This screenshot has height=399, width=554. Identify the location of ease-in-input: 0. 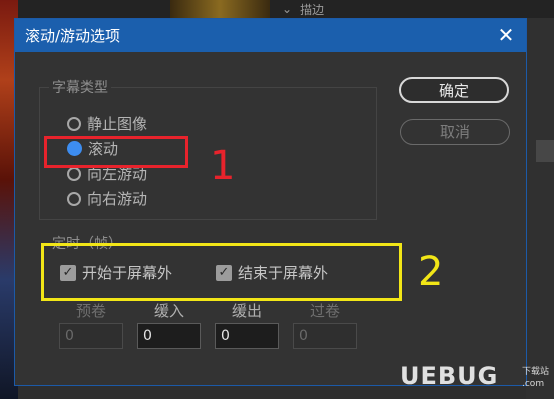
(169, 336).